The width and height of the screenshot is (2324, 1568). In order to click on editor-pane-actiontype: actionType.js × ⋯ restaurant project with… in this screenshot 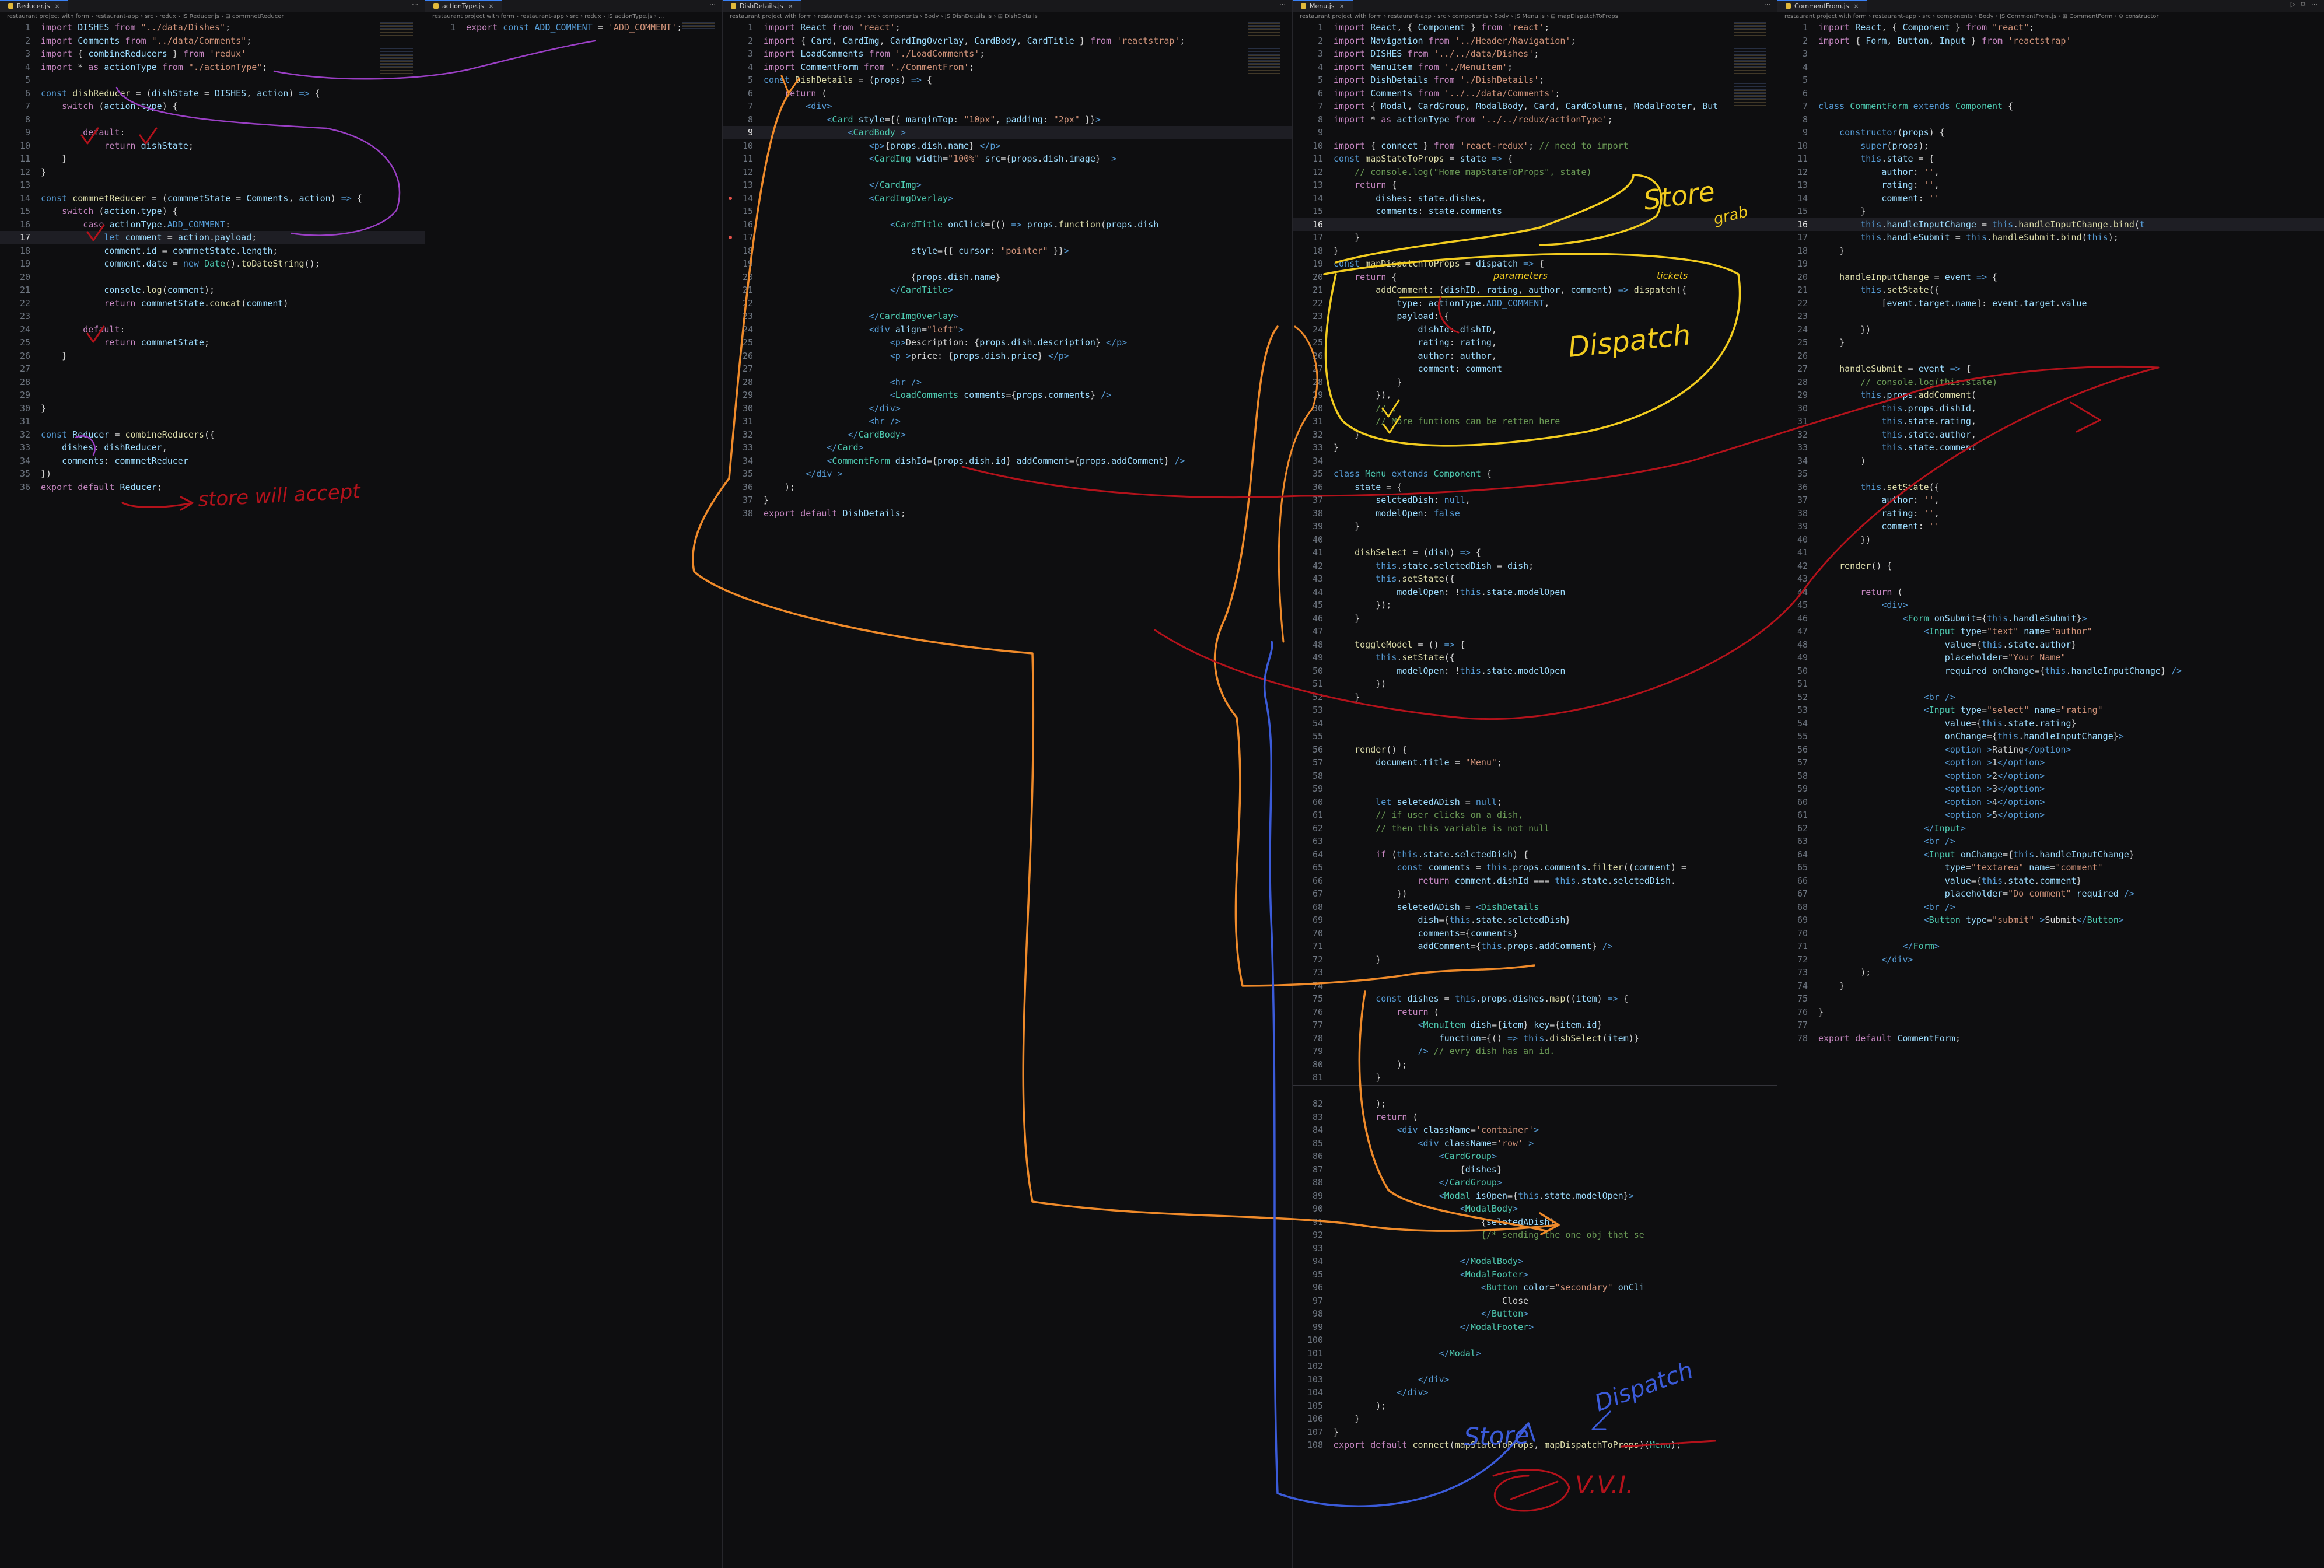, I will do `click(574, 784)`.